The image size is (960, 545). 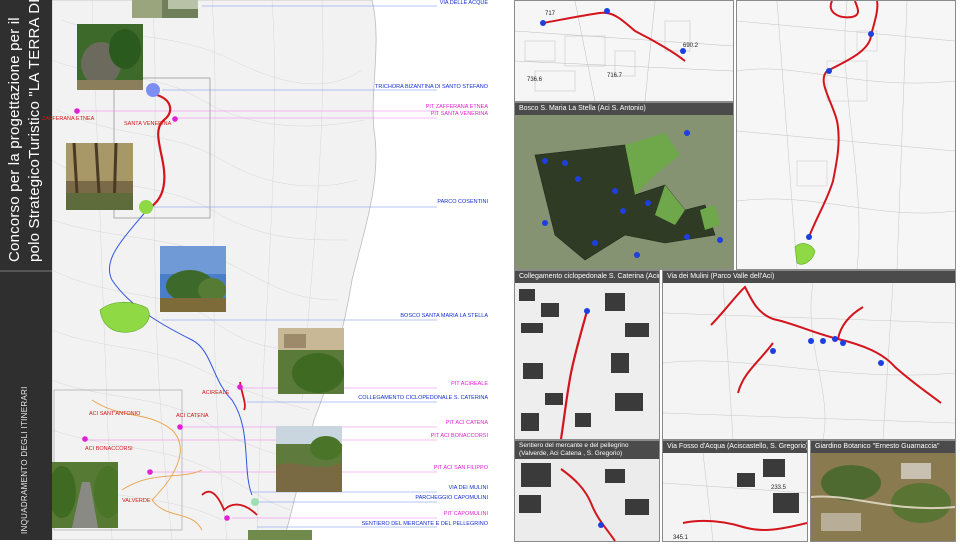 I want to click on photo-sentiero, so click(x=85, y=495).